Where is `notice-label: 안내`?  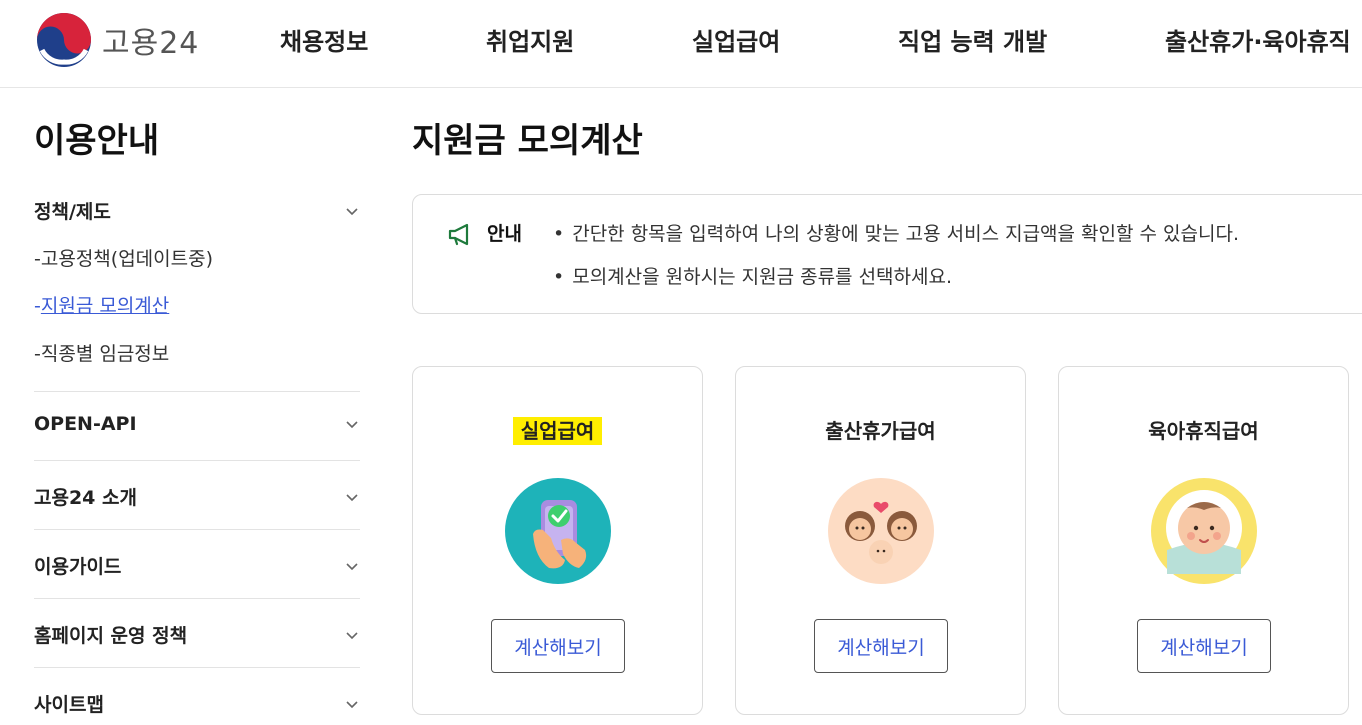
notice-label: 안내 is located at coordinates (504, 234).